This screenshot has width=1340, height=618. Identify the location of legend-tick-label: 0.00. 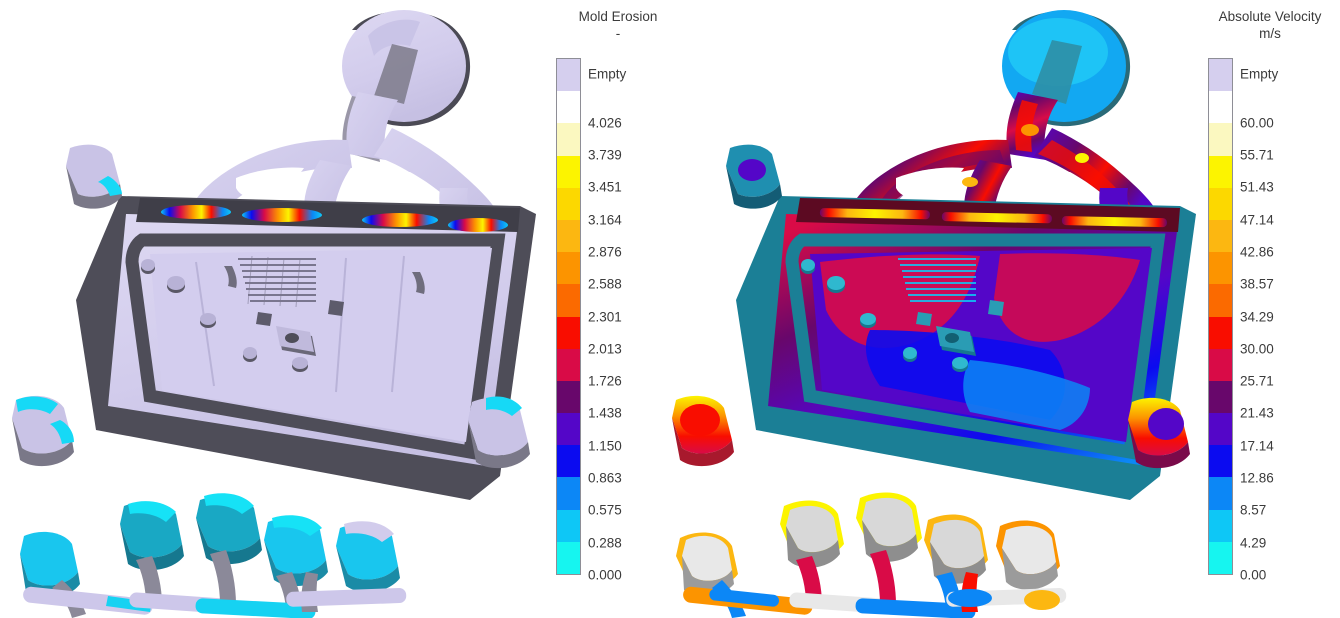
(1253, 575).